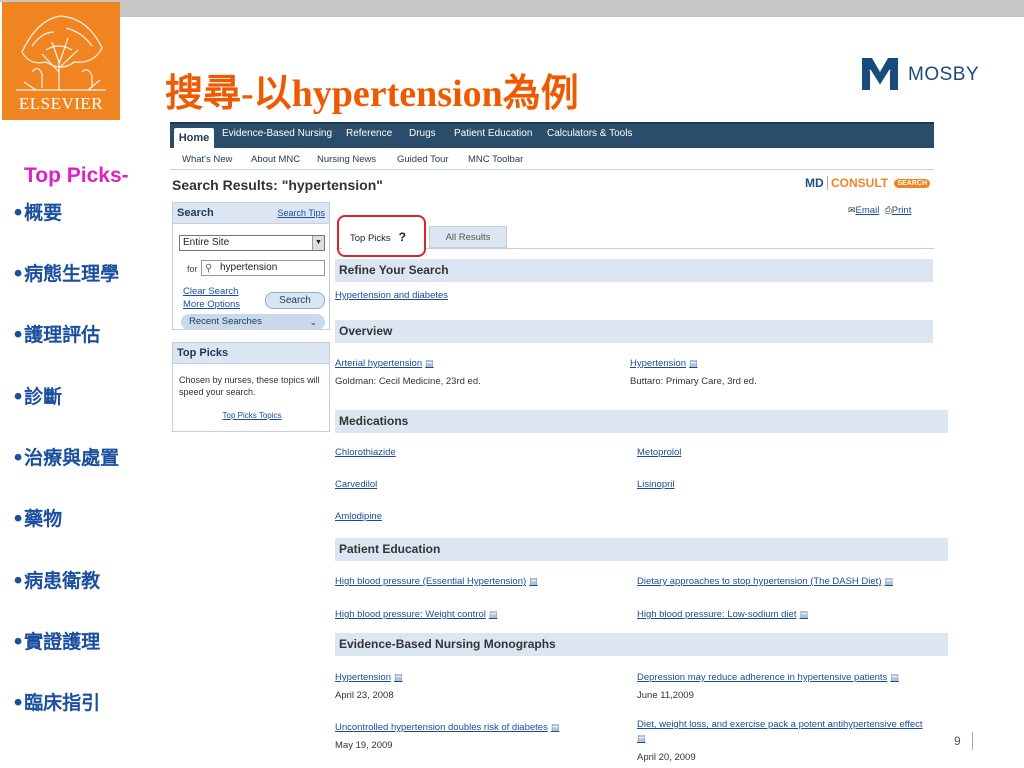 The width and height of the screenshot is (1024, 768). What do you see at coordinates (194, 138) in the screenshot?
I see `tab-home: Home` at bounding box center [194, 138].